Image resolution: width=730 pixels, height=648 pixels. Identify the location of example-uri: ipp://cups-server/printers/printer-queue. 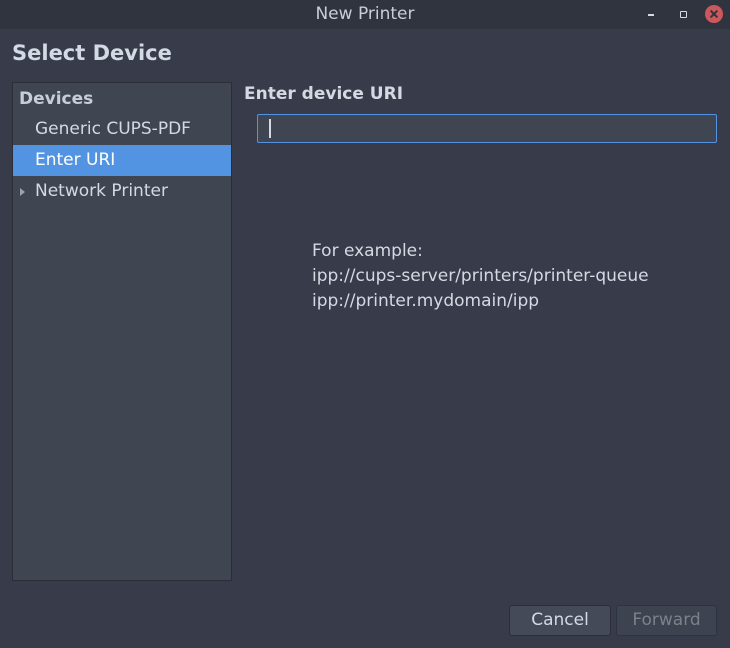
(480, 276).